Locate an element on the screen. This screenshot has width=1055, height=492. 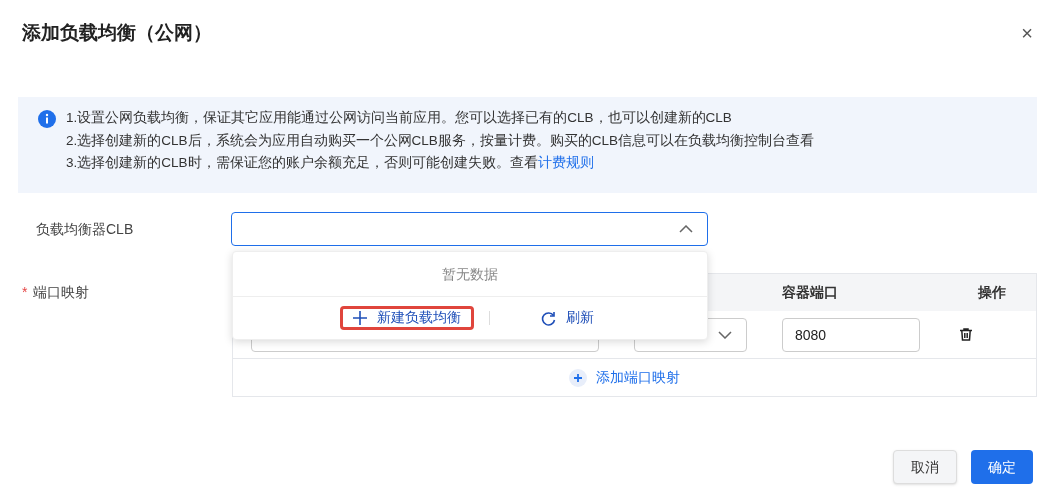
empty-text: 暂无数据 is located at coordinates (470, 274).